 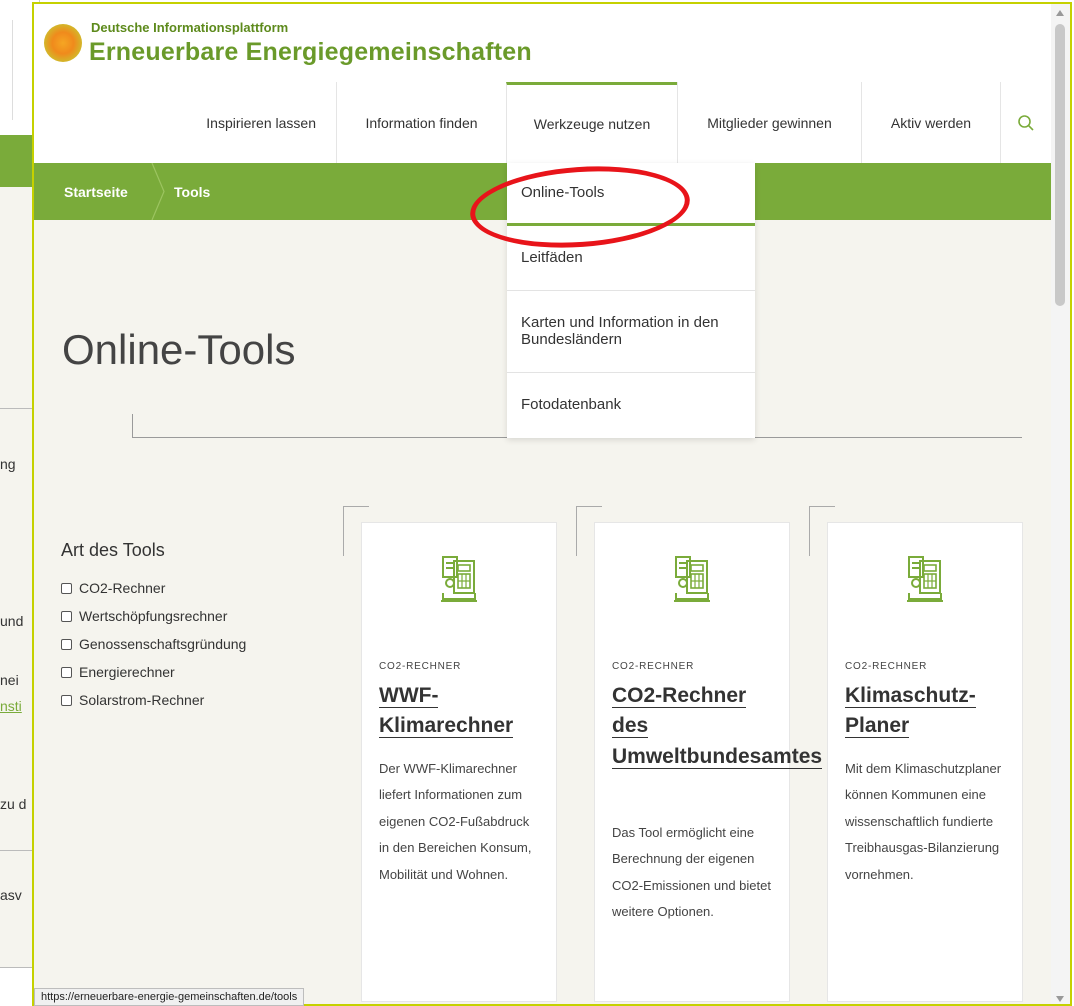 What do you see at coordinates (122, 588) in the screenshot?
I see `filter-label: CO2-Rechner` at bounding box center [122, 588].